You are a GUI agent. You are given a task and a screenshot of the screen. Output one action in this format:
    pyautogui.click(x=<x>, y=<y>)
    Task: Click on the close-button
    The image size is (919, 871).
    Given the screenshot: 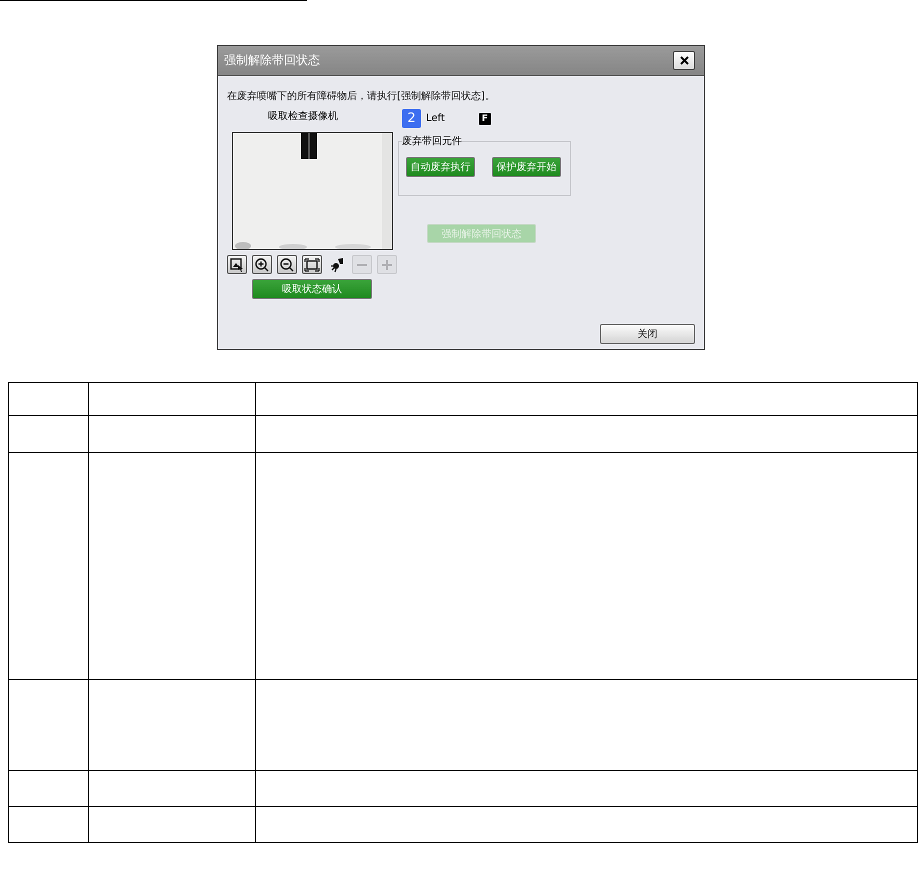 What is the action you would take?
    pyautogui.click(x=684, y=60)
    